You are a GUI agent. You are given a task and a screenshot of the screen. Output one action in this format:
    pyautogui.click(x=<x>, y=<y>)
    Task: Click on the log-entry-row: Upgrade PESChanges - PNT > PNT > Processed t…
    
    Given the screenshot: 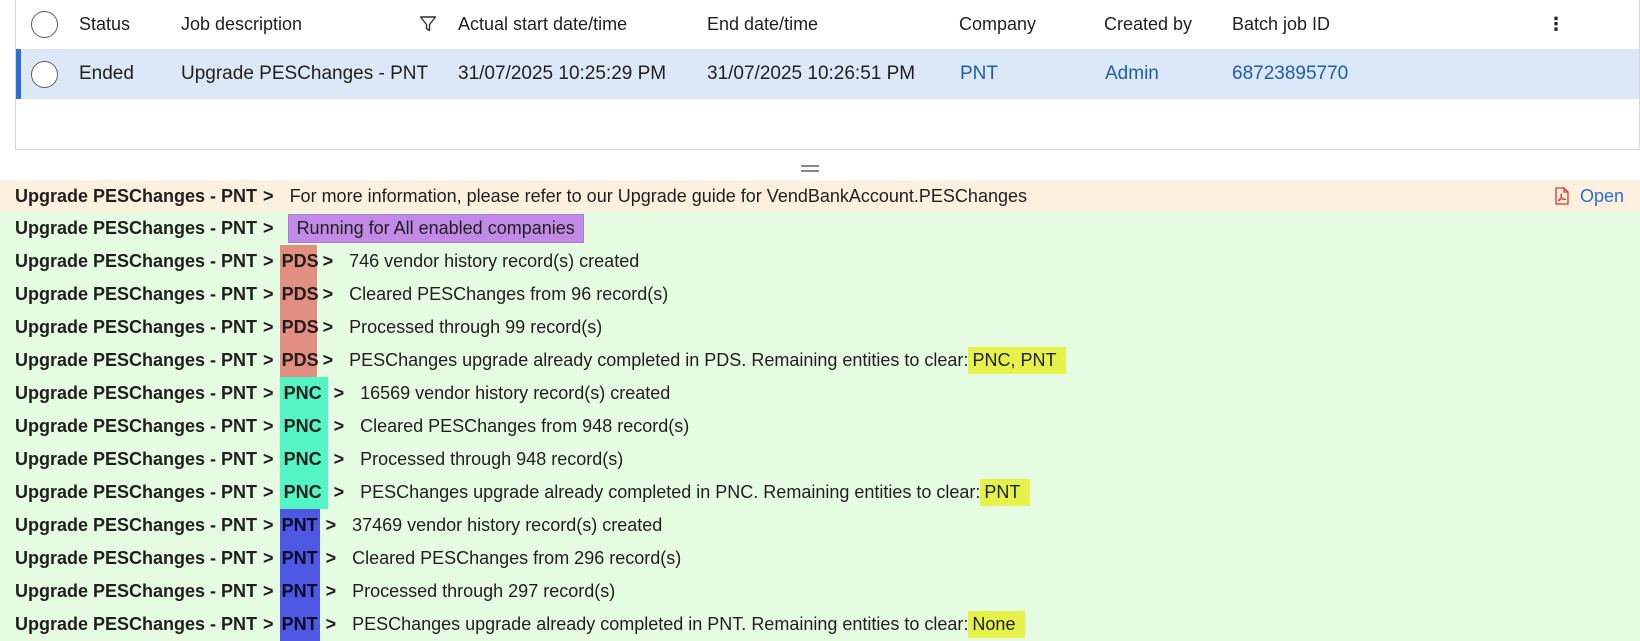 What is the action you would take?
    pyautogui.click(x=820, y=591)
    